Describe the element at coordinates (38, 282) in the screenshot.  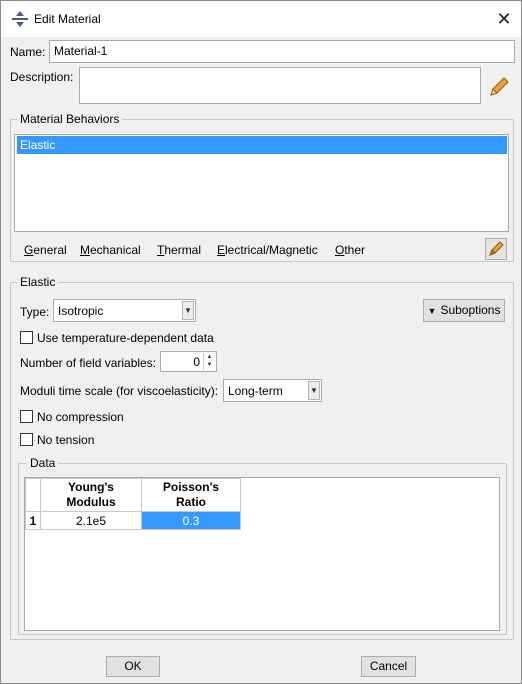
I see `elastic-title: Elastic` at that location.